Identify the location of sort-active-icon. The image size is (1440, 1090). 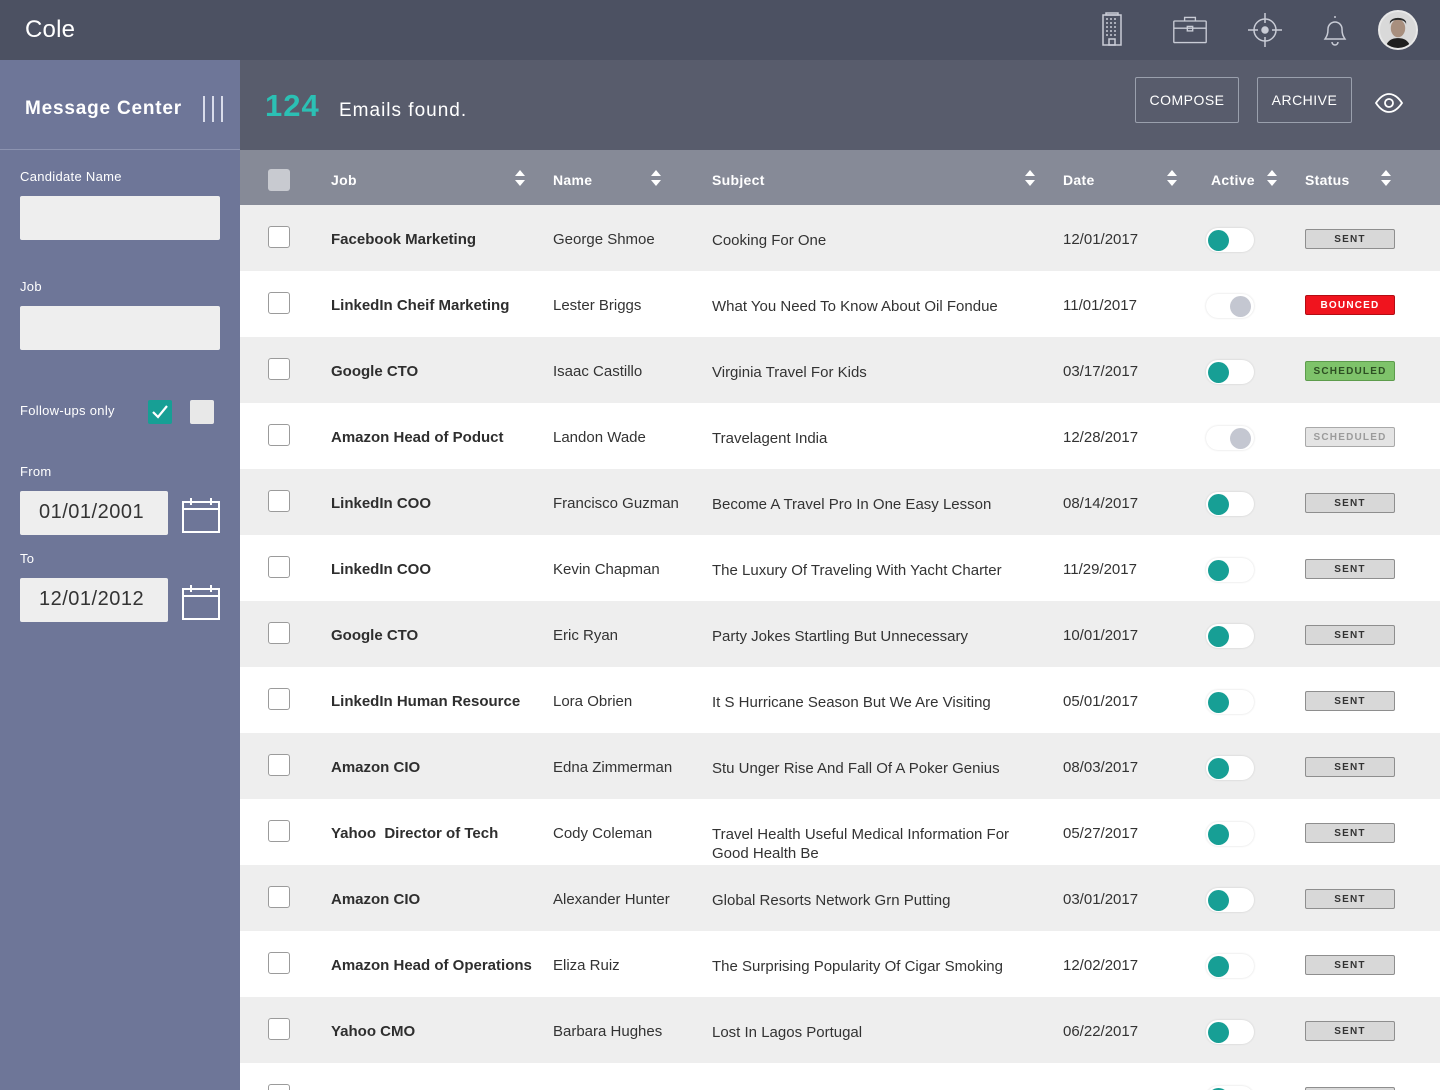
(1272, 178).